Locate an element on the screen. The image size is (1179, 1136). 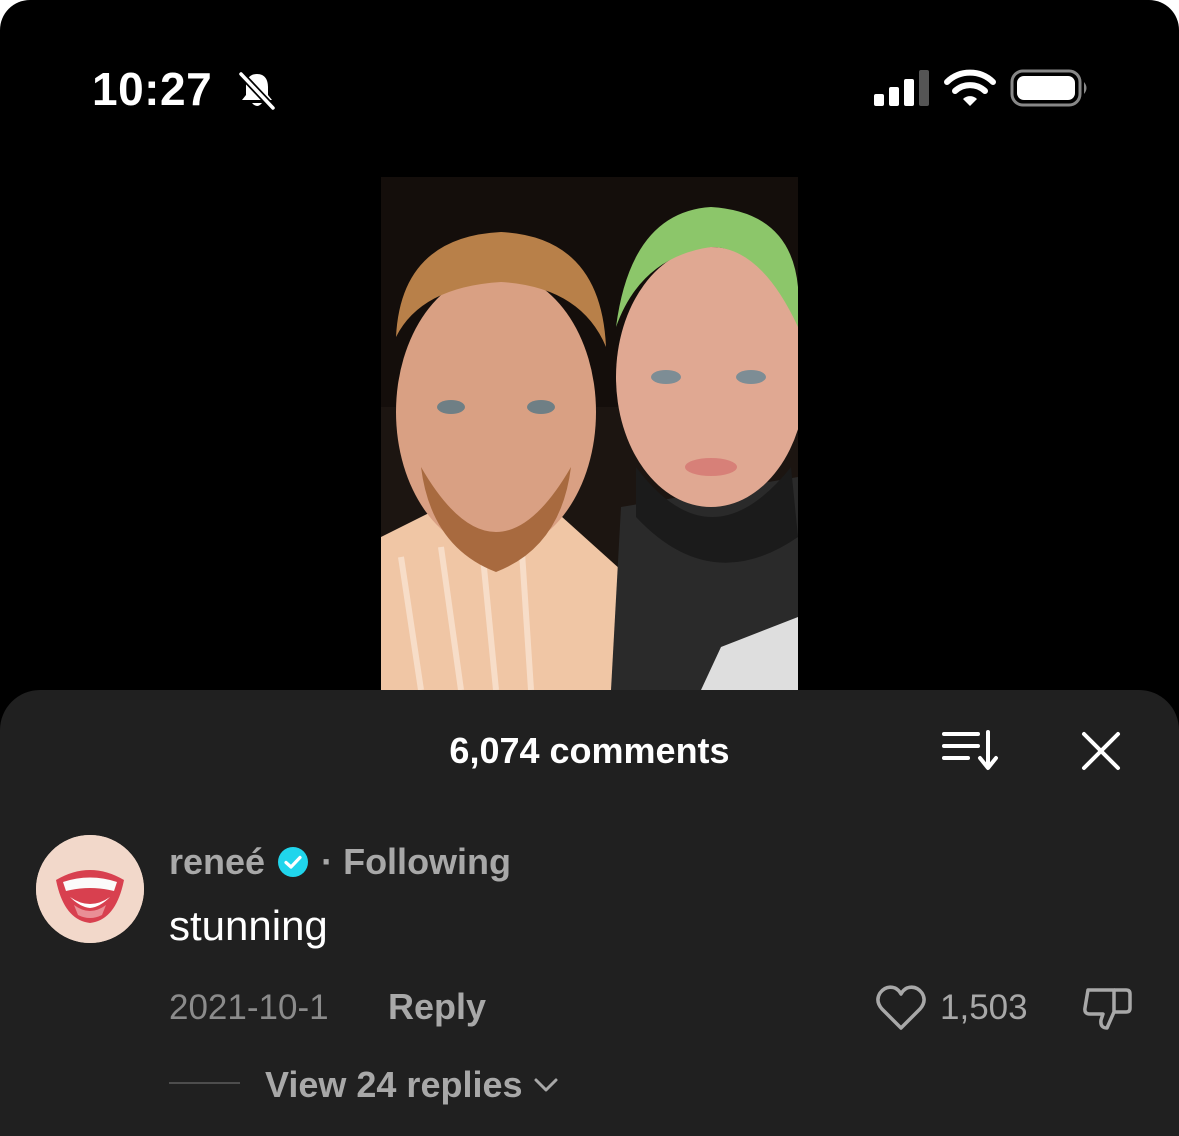
view-replies-label: View 24 replies is located at coordinates (394, 1084).